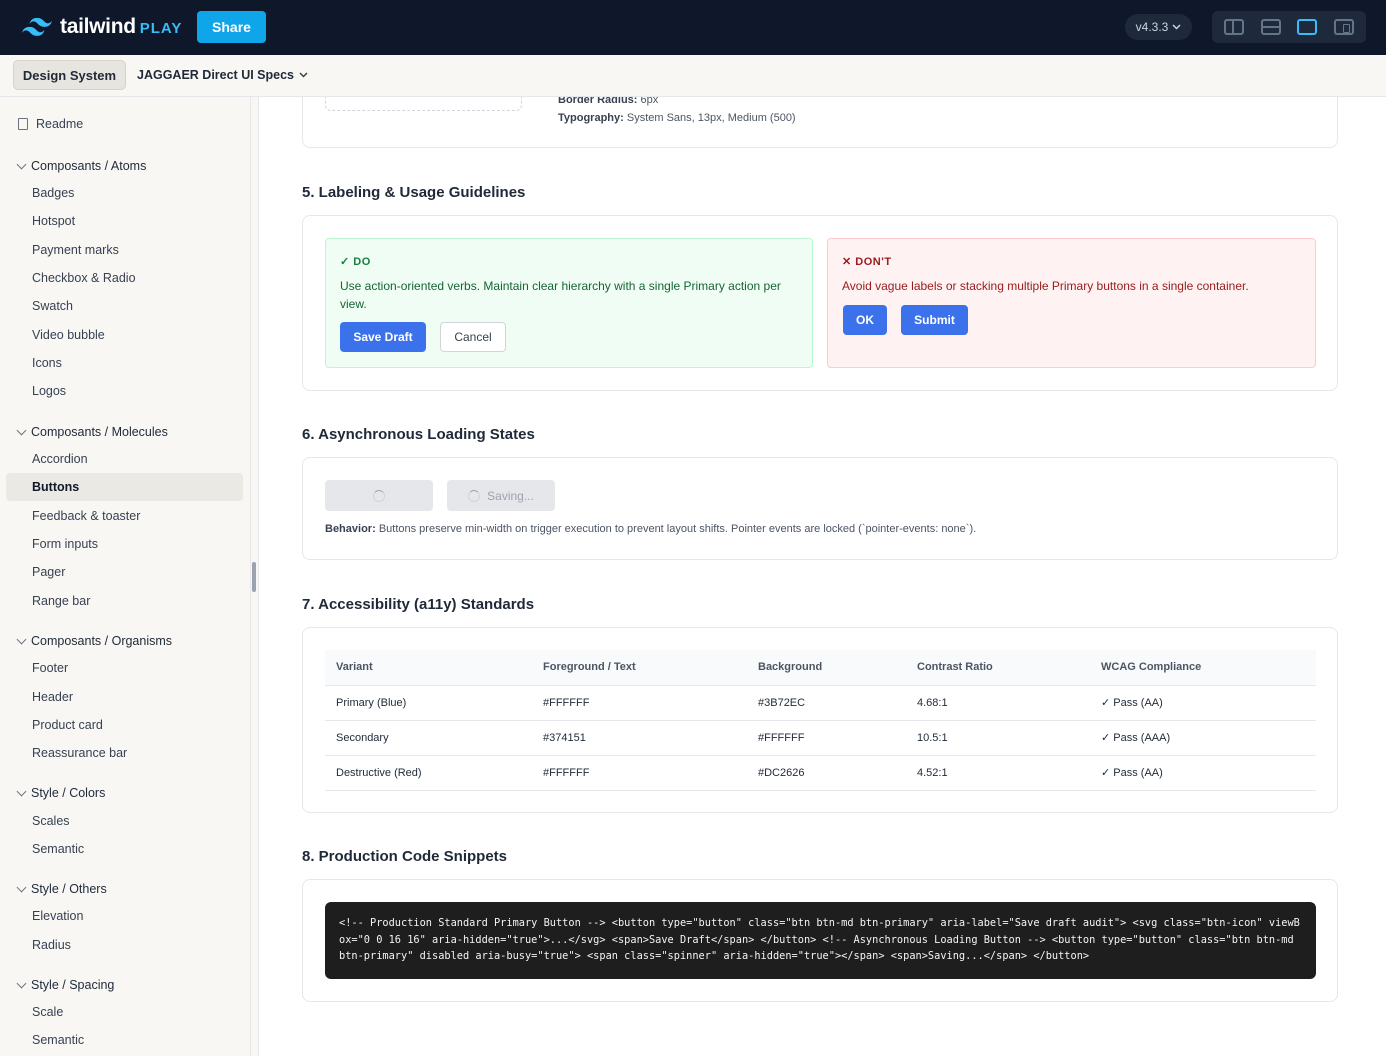 This screenshot has width=1386, height=1056. What do you see at coordinates (124, 668) in the screenshot?
I see `sidebar-item-footer: Footer` at bounding box center [124, 668].